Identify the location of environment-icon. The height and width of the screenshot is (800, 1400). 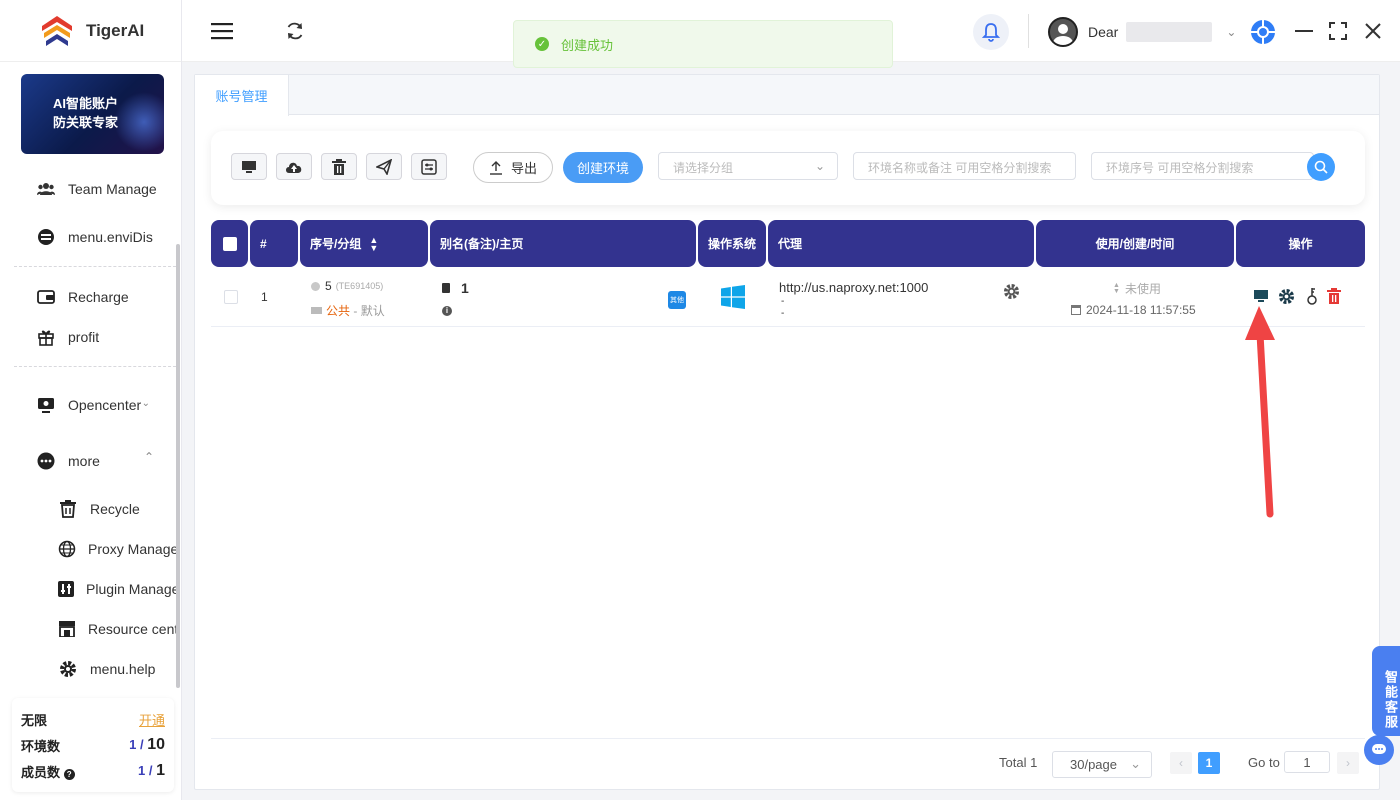
(46, 237).